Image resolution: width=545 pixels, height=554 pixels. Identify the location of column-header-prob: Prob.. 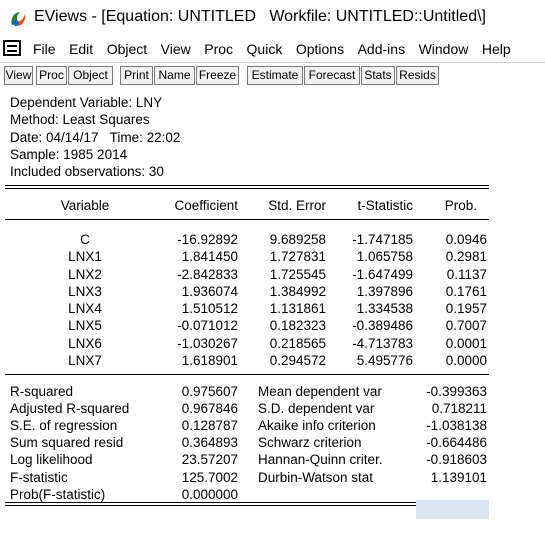
(460, 205).